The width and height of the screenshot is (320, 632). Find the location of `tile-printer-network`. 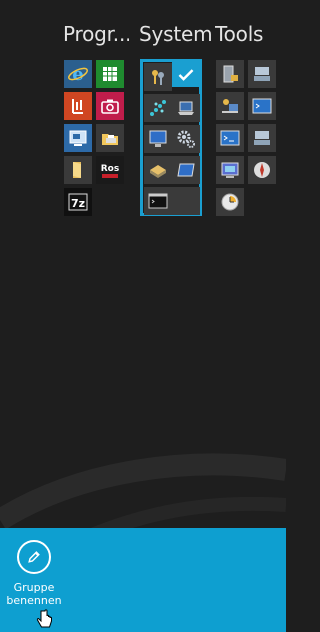

tile-printer-network is located at coordinates (262, 138).